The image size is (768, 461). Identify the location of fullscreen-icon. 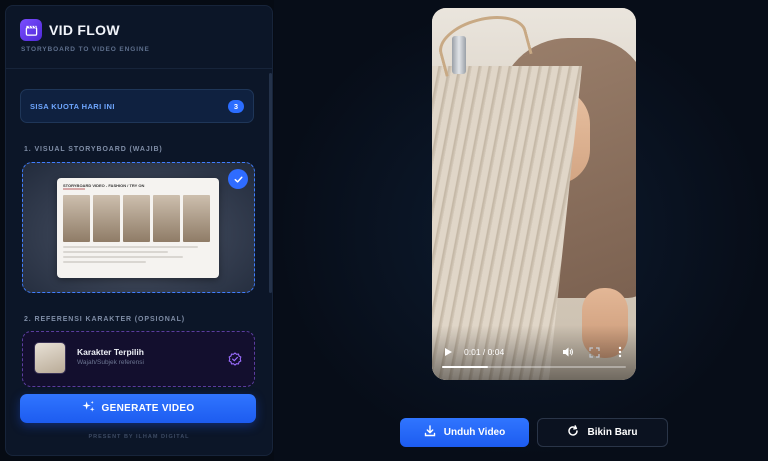
(594, 352).